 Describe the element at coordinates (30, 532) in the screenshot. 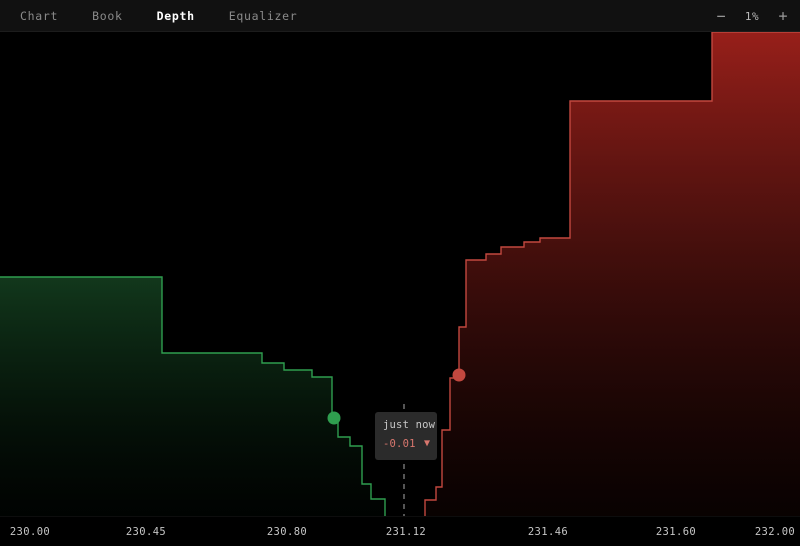

I see `x-tick-label: 230.00` at that location.